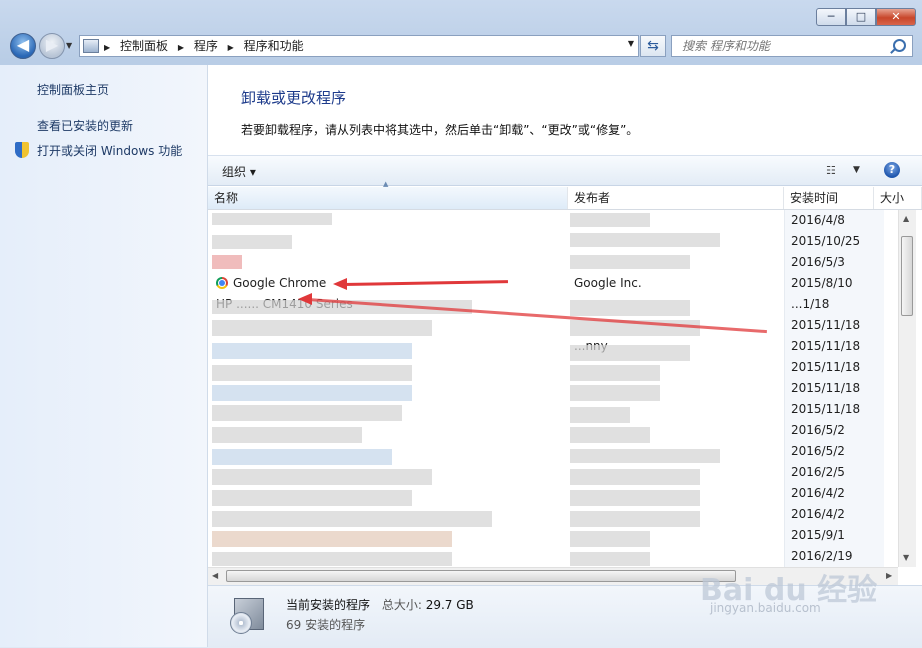 The image size is (922, 648). What do you see at coordinates (22, 150) in the screenshot?
I see `shield-icon` at bounding box center [22, 150].